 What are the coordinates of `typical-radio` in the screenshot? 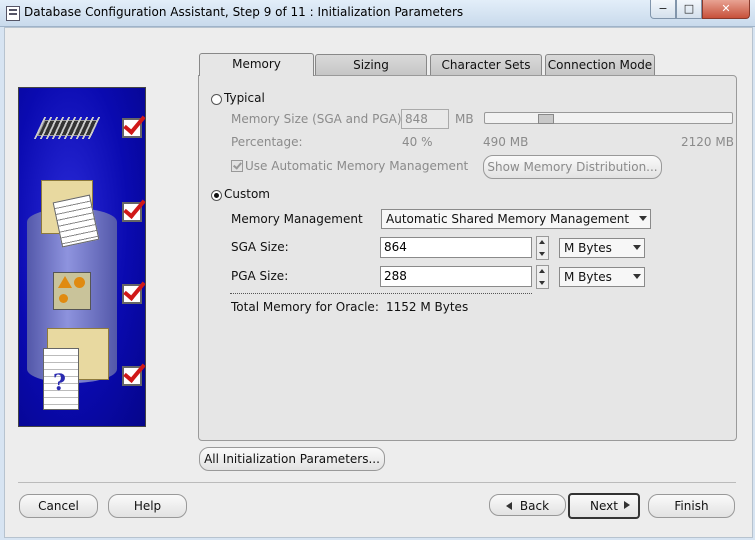 It's located at (216, 99).